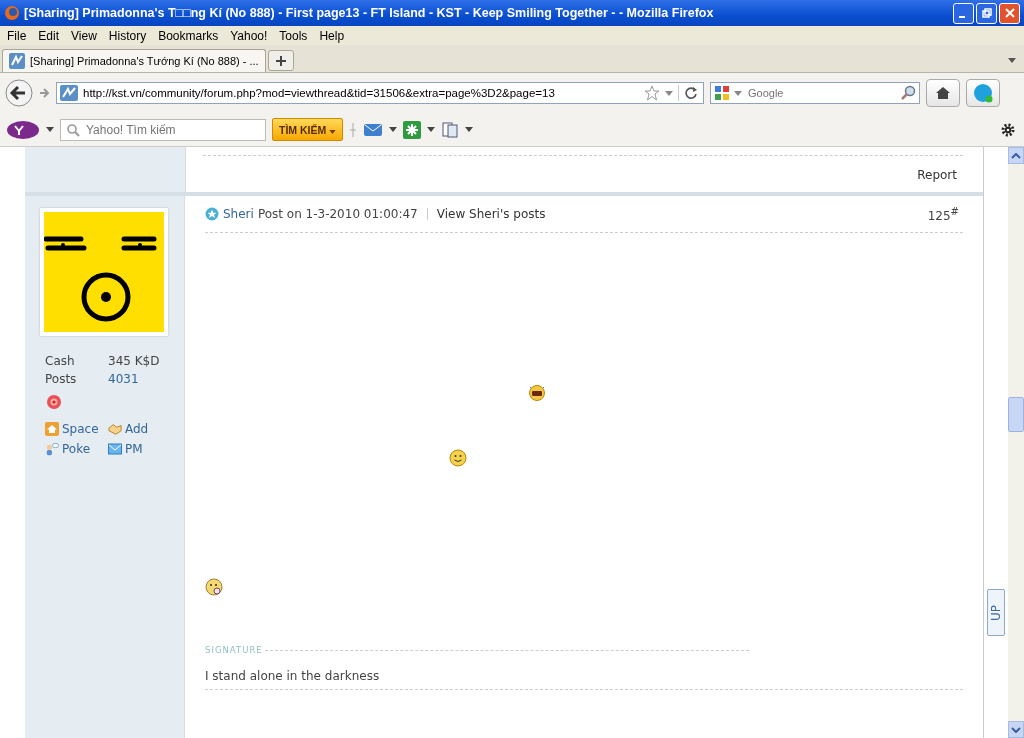 The image size is (1024, 738). Describe the element at coordinates (76, 429) in the screenshot. I see `space-link: Space` at that location.